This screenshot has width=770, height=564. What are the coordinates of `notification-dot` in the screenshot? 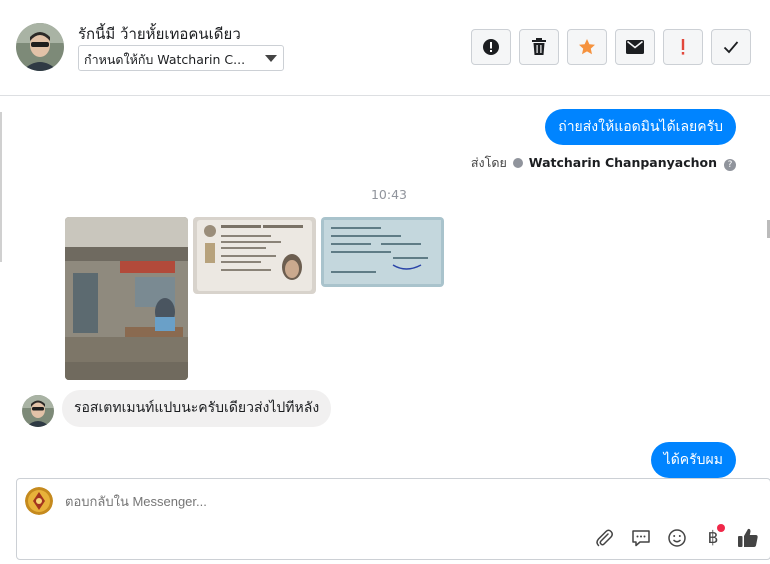 It's located at (721, 528).